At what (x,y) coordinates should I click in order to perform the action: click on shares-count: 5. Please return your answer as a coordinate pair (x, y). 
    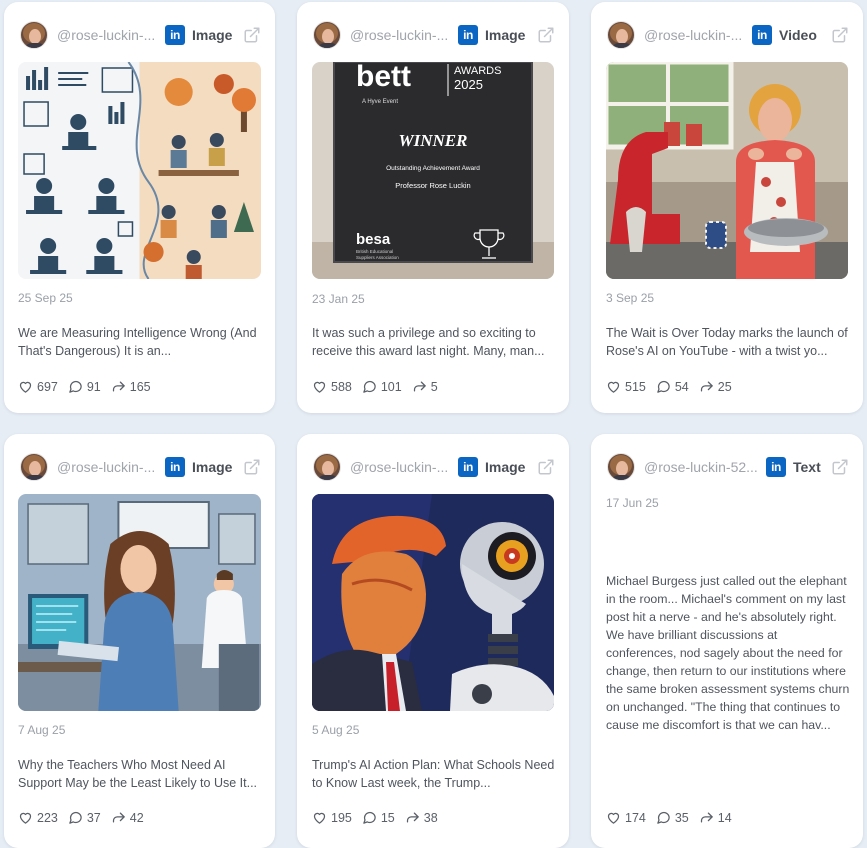
    Looking at the image, I should click on (434, 386).